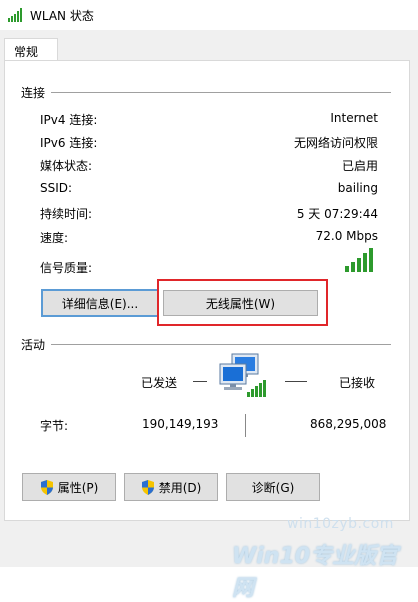  I want to click on watermark-url: win10zyb.com, so click(340, 524).